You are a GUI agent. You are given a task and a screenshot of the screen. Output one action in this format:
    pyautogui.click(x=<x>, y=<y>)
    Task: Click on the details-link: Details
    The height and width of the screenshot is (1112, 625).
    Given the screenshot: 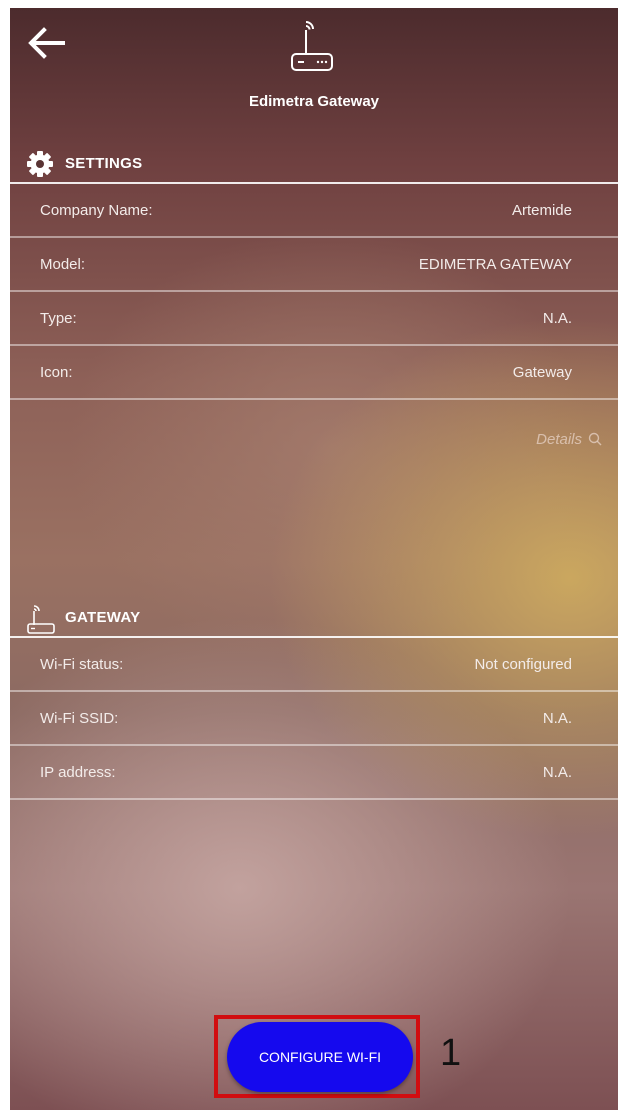 What is the action you would take?
    pyautogui.click(x=569, y=439)
    